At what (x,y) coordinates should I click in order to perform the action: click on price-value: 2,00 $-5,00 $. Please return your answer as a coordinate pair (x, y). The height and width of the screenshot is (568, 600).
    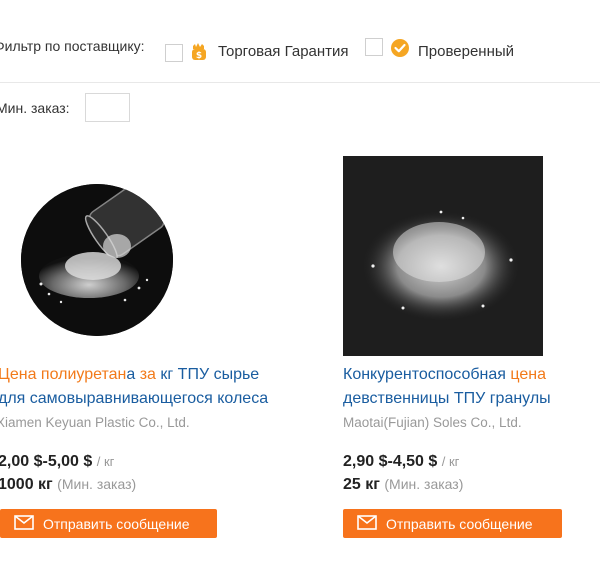
    Looking at the image, I should click on (46, 461).